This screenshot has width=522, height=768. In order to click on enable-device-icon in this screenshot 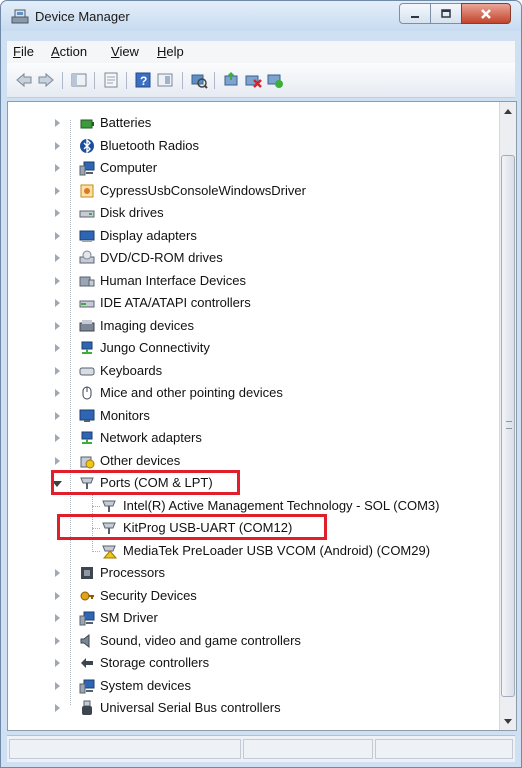, I will do `click(275, 80)`.